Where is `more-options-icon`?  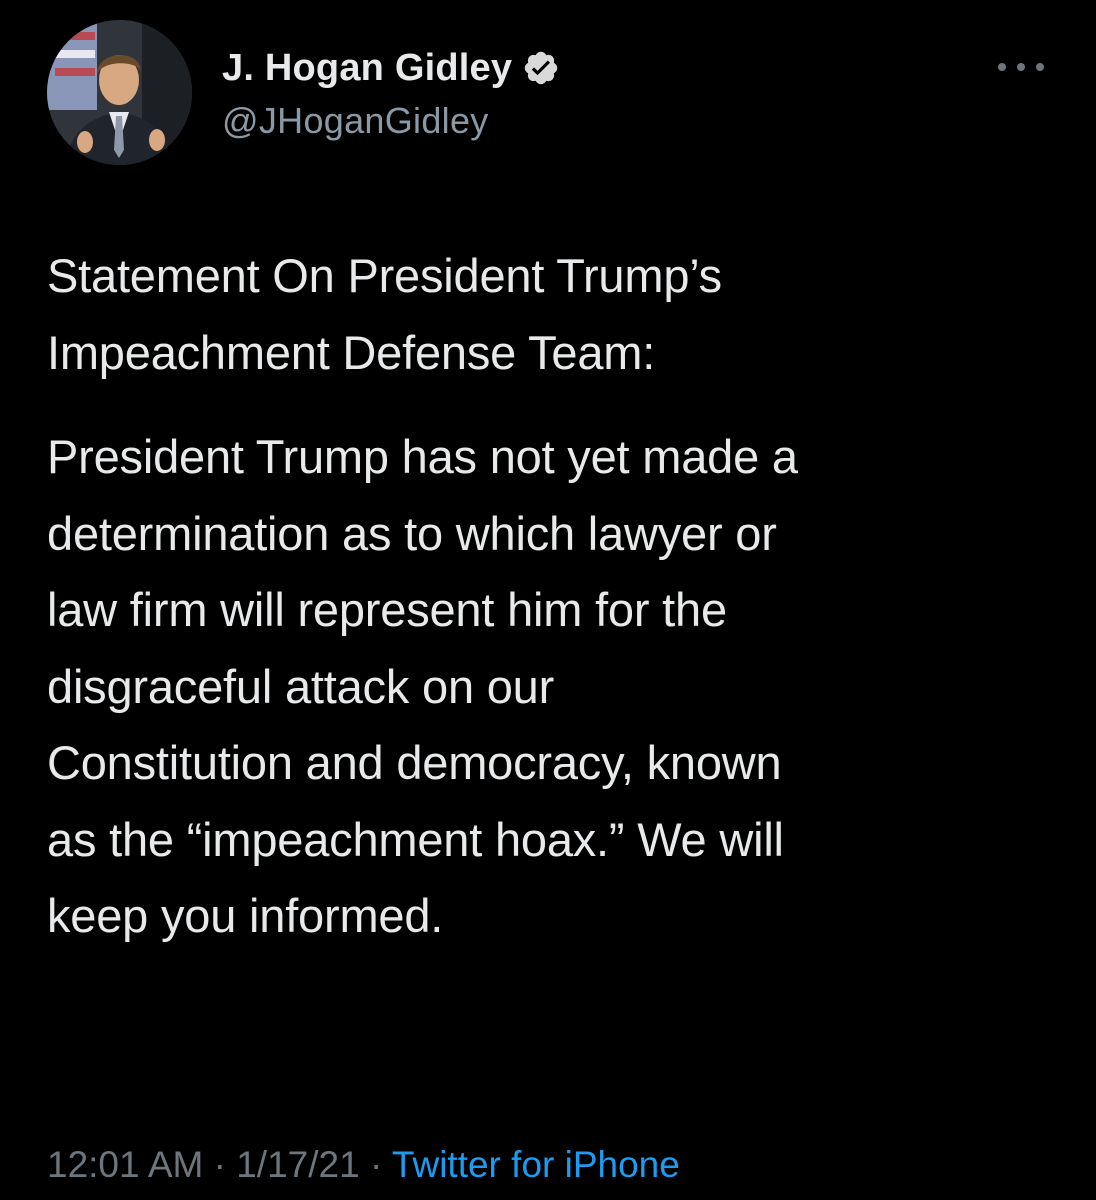 more-options-icon is located at coordinates (1021, 67).